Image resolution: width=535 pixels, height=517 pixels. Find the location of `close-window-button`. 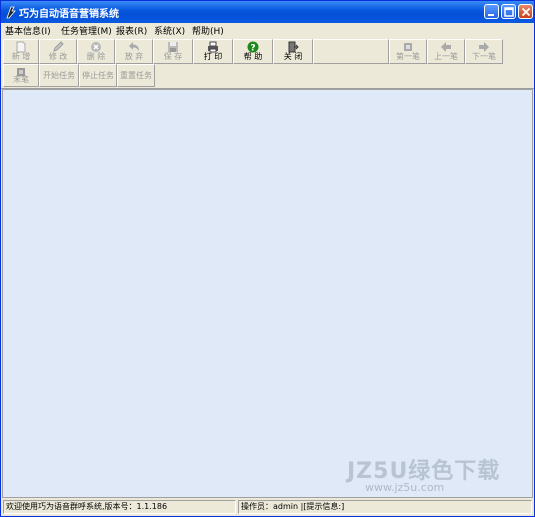

close-window-button is located at coordinates (525, 11).